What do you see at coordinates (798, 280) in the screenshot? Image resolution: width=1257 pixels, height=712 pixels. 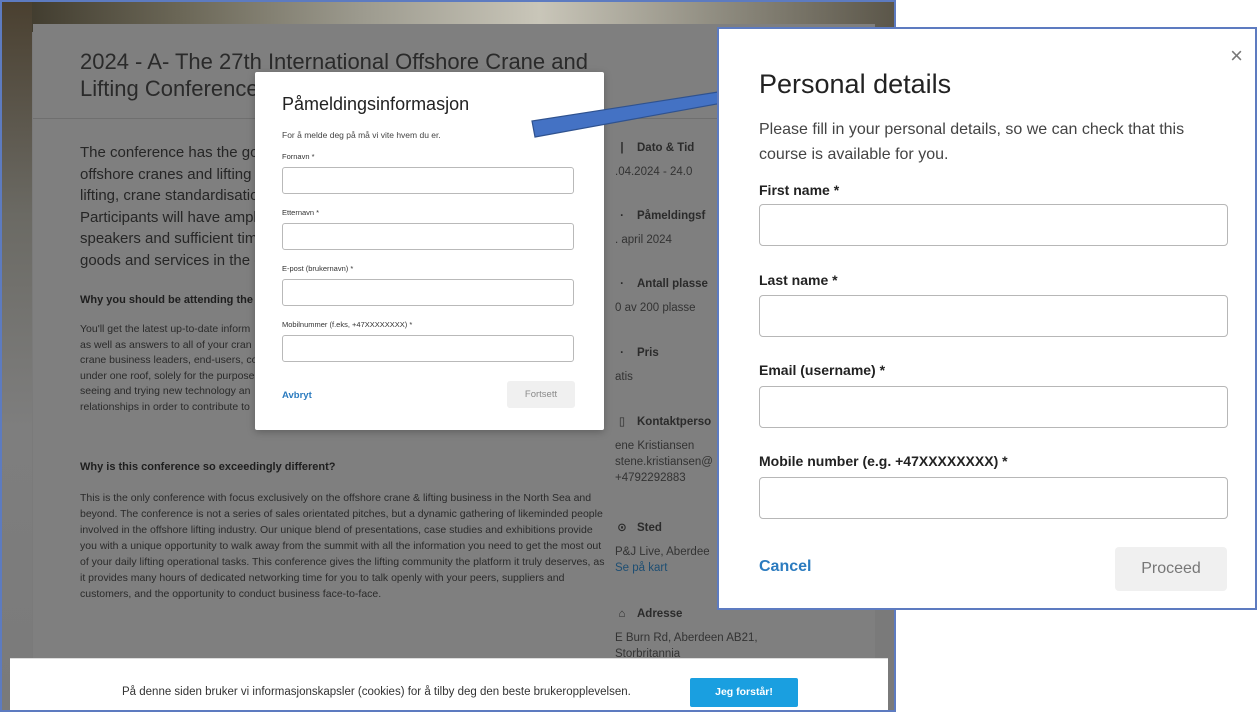 I see `last-name-label: Last name *` at bounding box center [798, 280].